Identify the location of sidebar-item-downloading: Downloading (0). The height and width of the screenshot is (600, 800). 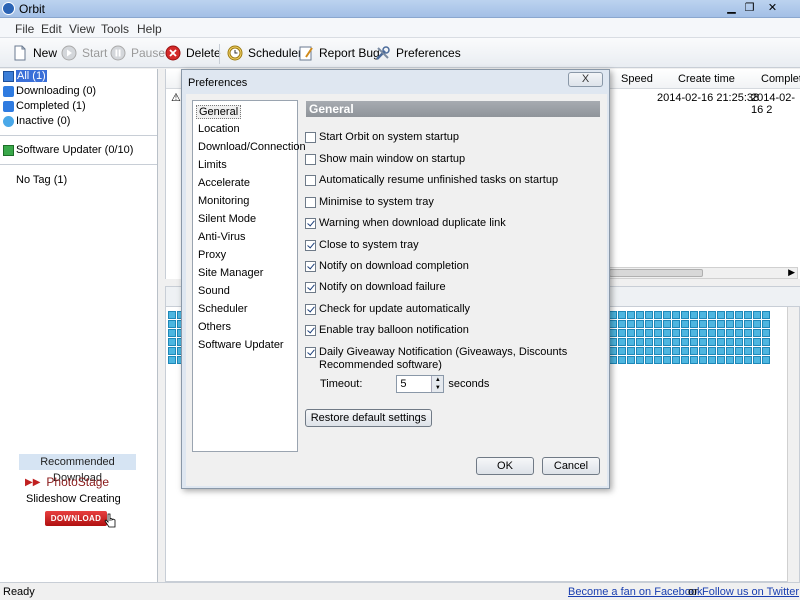
(49, 91).